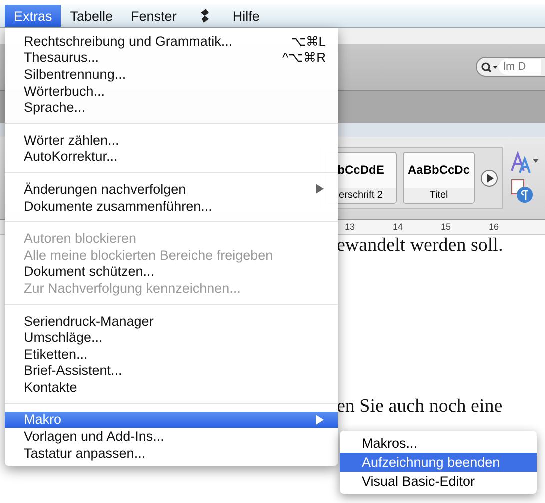 The width and height of the screenshot is (545, 503). I want to click on style-sample: bCcDdE, so click(361, 169).